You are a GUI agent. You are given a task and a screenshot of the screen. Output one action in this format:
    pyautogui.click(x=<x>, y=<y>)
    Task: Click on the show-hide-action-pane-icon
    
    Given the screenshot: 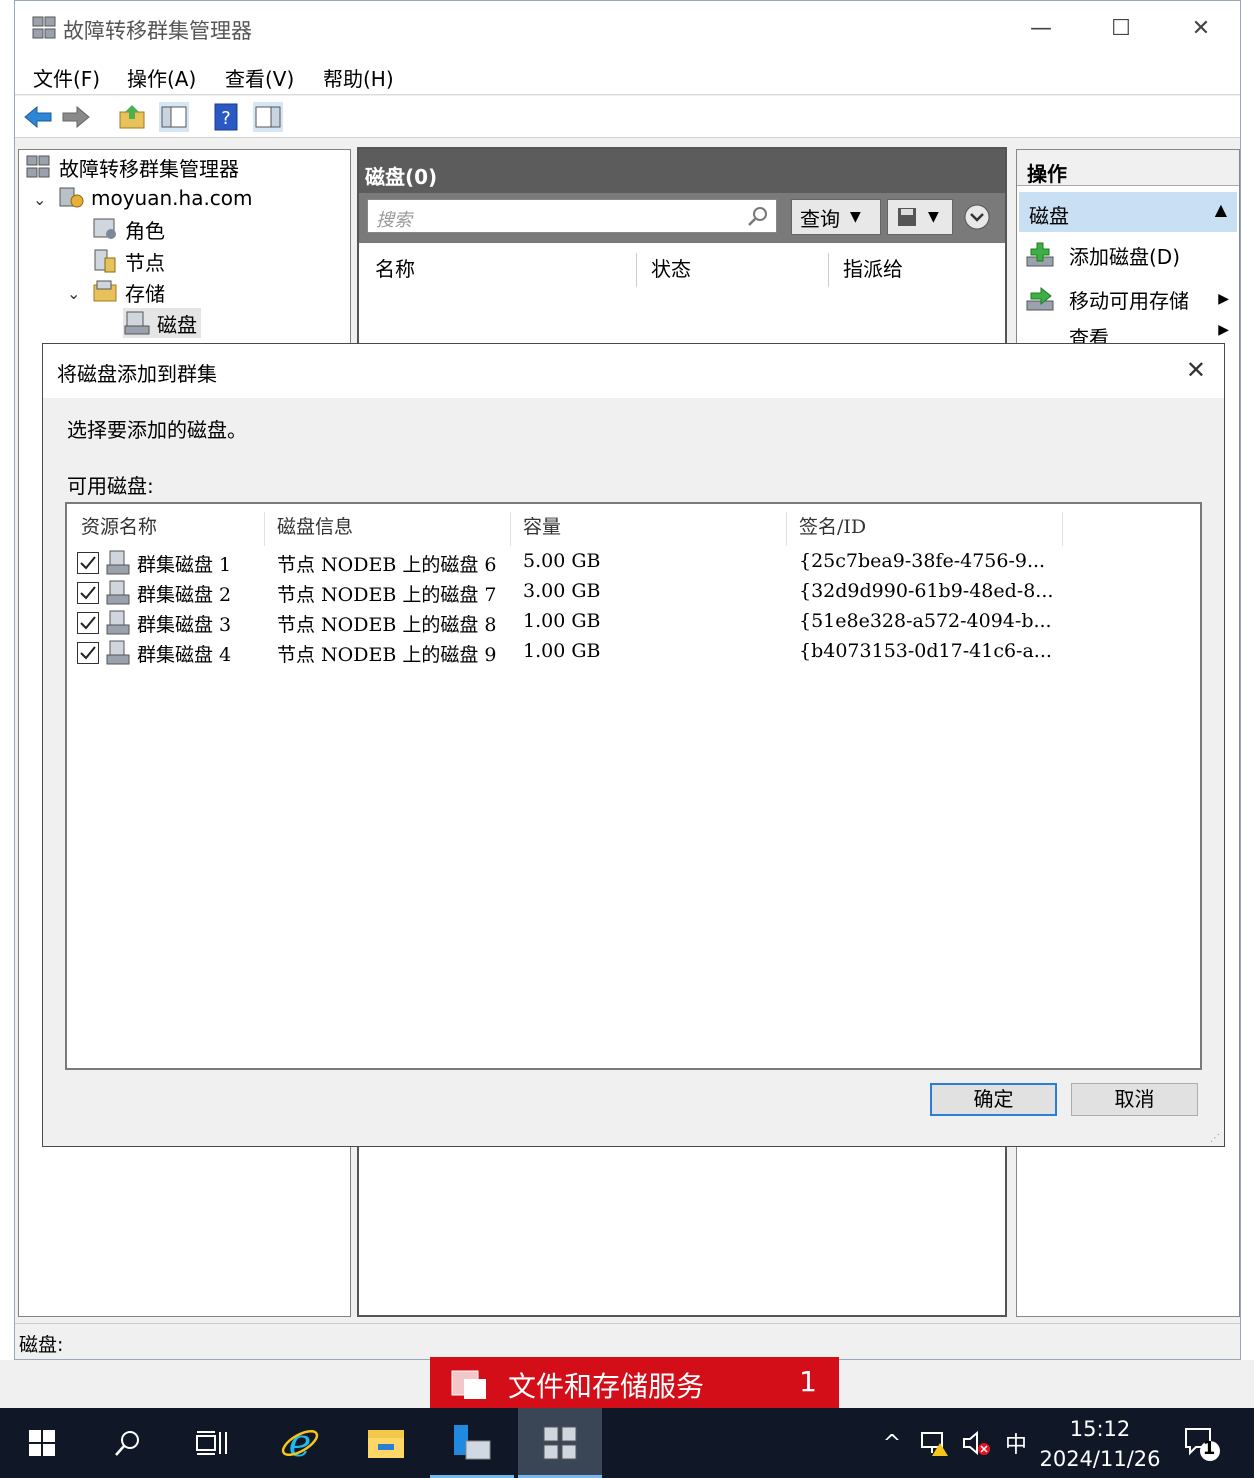 What is the action you would take?
    pyautogui.click(x=268, y=117)
    